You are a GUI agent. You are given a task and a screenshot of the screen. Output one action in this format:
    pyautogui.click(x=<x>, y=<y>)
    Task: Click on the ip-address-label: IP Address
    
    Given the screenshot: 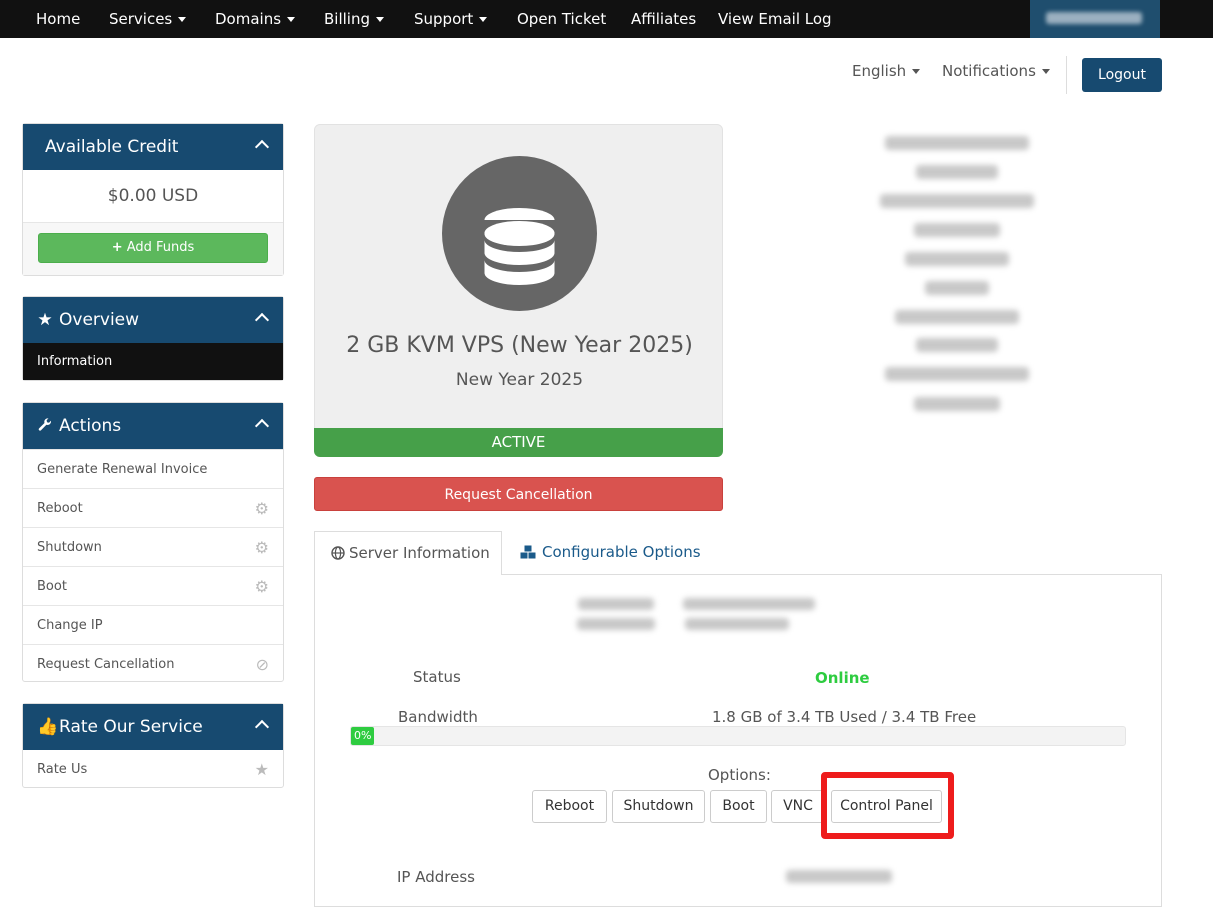 What is the action you would take?
    pyautogui.click(x=436, y=877)
    